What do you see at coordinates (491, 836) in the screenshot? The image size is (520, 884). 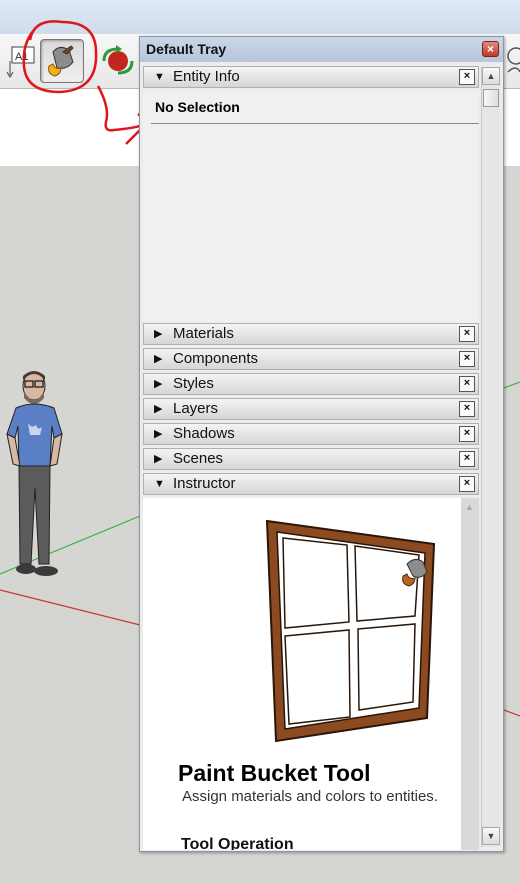 I see `scroll-down-button: ▼` at bounding box center [491, 836].